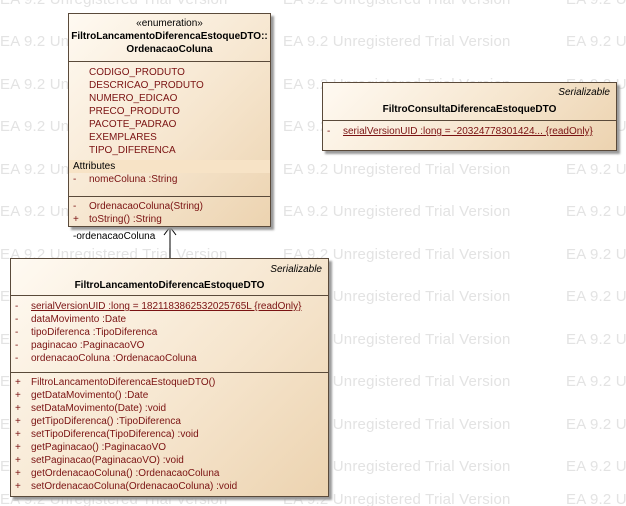  What do you see at coordinates (169, 285) in the screenshot?
I see `main-name: FiltroLancamentoDiferencaEstoqueDTO` at bounding box center [169, 285].